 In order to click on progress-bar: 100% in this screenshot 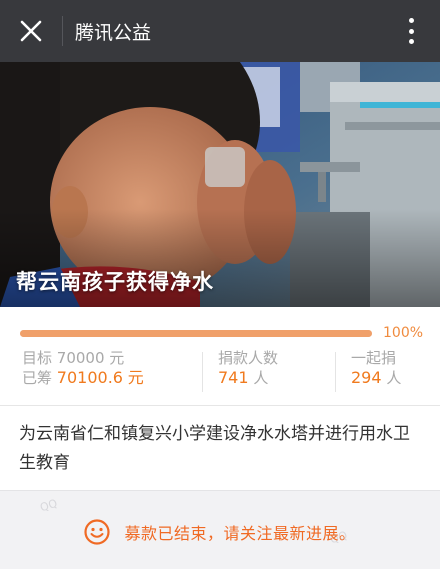, I will do `click(223, 333)`.